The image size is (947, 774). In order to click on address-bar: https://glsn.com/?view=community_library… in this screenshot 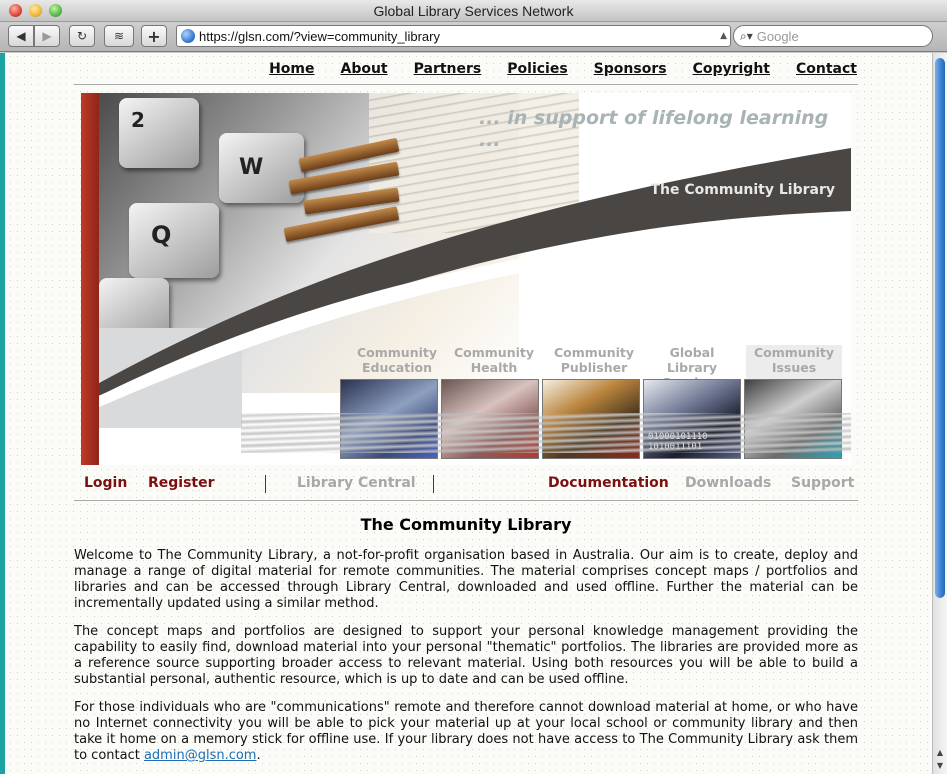, I will do `click(453, 36)`.